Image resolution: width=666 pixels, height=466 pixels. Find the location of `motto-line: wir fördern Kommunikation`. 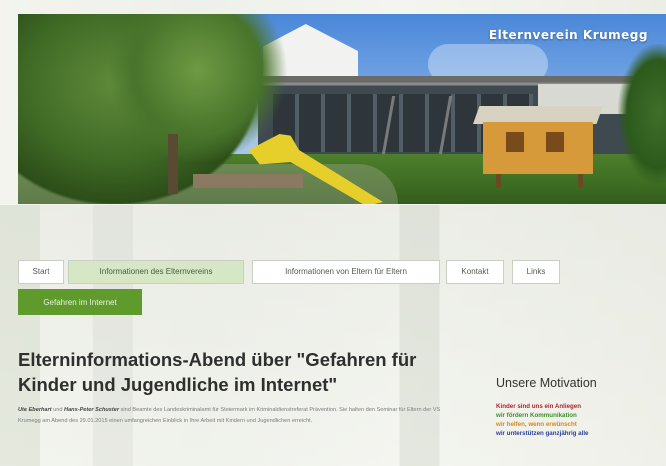

motto-line: wir fördern Kommunikation is located at coordinates (536, 415).